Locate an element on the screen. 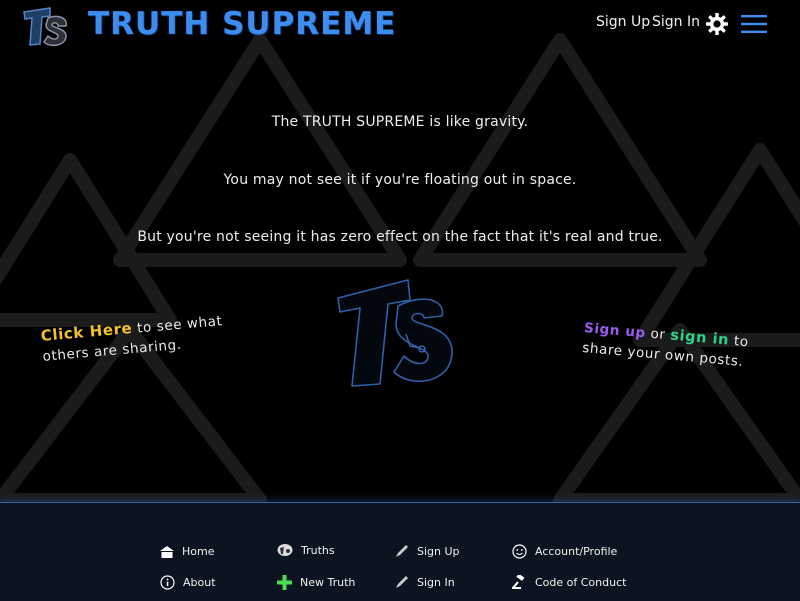  message-line-1: The TRUTH SUPREME is like gravity. is located at coordinates (400, 122).